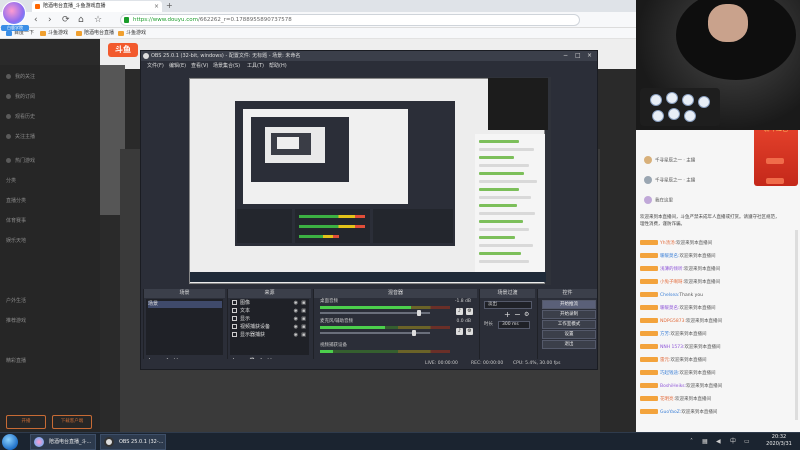 The image size is (800, 450). What do you see at coordinates (226, 66) in the screenshot?
I see `menu-scene-collection: 场景集合(S)` at bounding box center [226, 66].